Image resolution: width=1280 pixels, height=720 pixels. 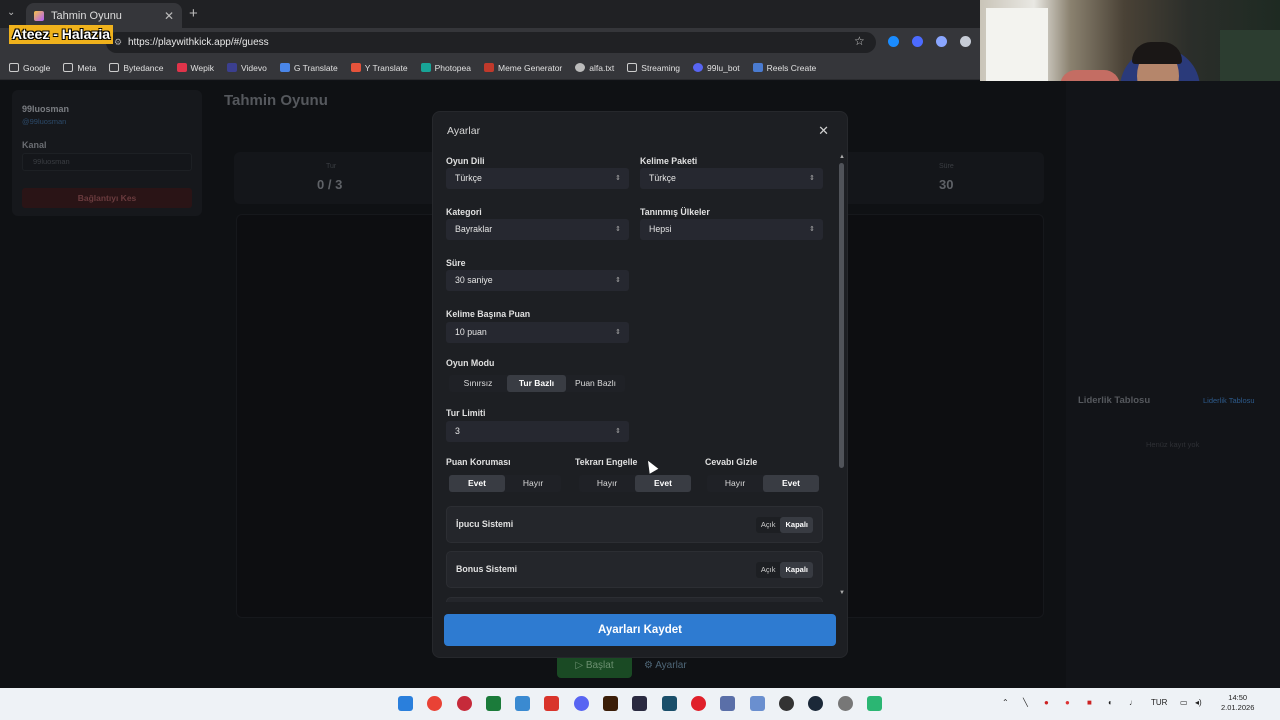 I want to click on leaderboard-link: Liderlik Tablosu, so click(x=1229, y=400).